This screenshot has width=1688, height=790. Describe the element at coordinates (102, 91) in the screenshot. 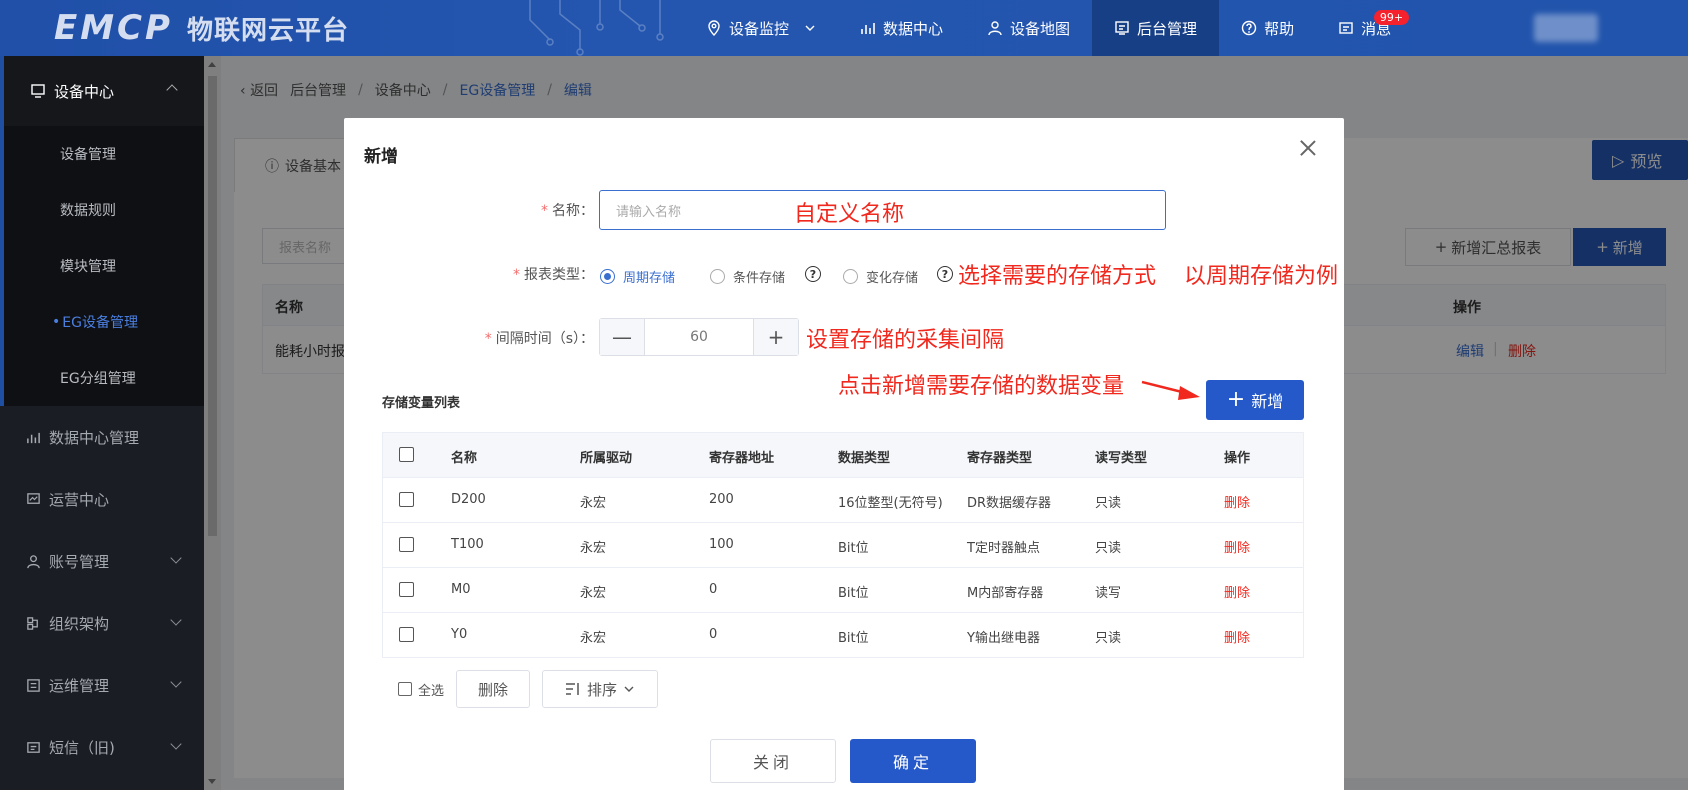

I see `sidebar-group-head: 设备中心` at that location.